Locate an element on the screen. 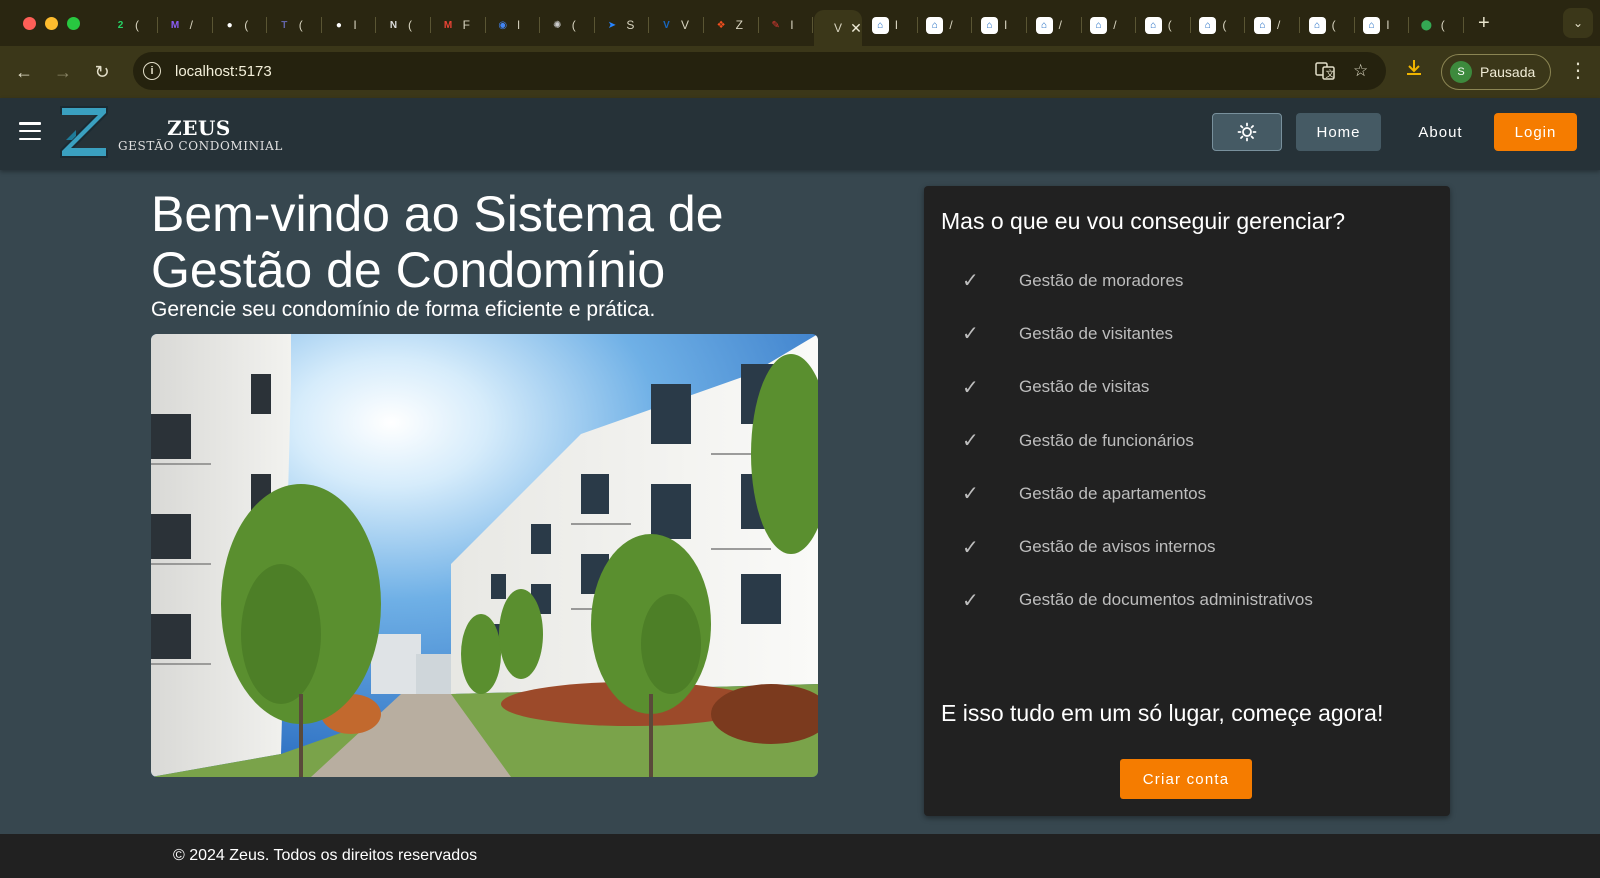  browser-tab: T( is located at coordinates (295, 25).